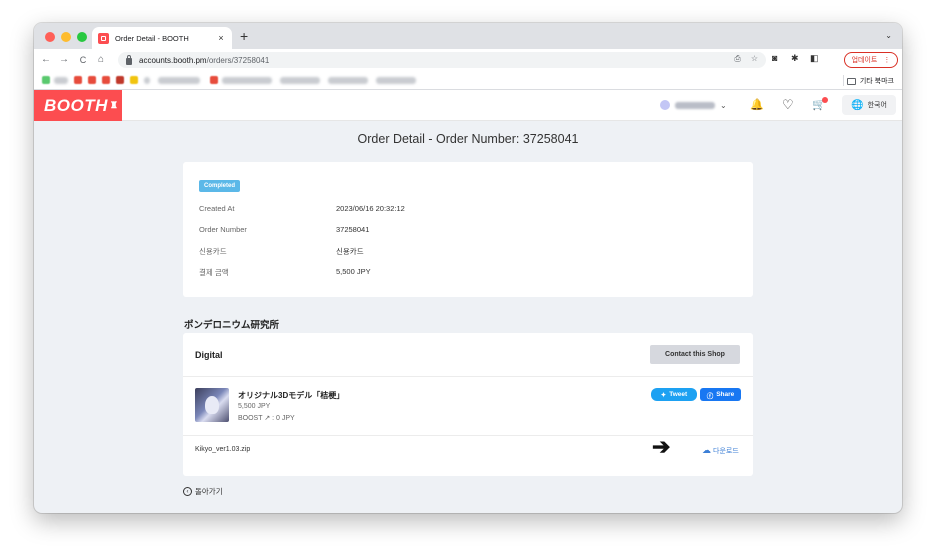  I want to click on camera-extension-icon: ◙, so click(774, 58).